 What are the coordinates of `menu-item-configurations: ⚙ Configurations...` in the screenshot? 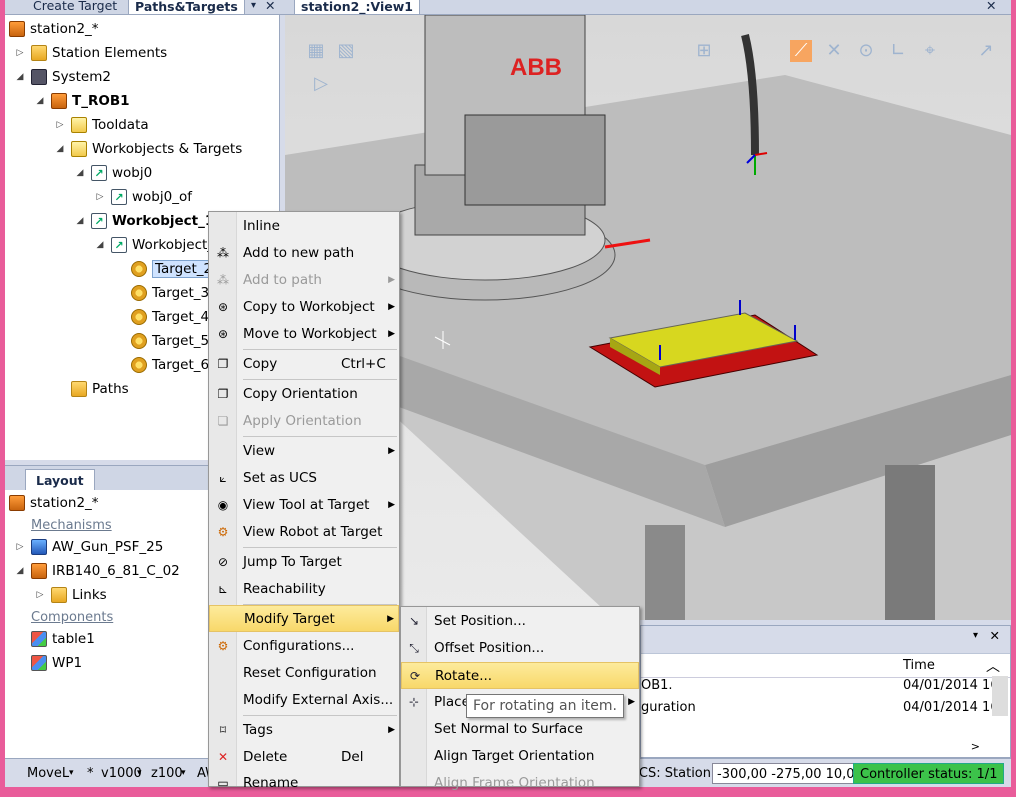 It's located at (304, 646).